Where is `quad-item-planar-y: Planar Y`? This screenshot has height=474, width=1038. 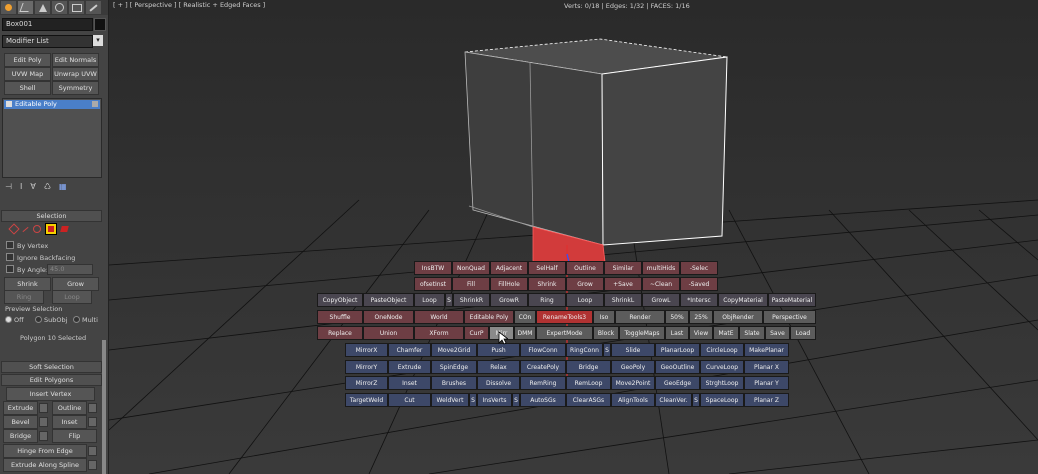
quad-item-planar-y: Planar Y is located at coordinates (766, 383).